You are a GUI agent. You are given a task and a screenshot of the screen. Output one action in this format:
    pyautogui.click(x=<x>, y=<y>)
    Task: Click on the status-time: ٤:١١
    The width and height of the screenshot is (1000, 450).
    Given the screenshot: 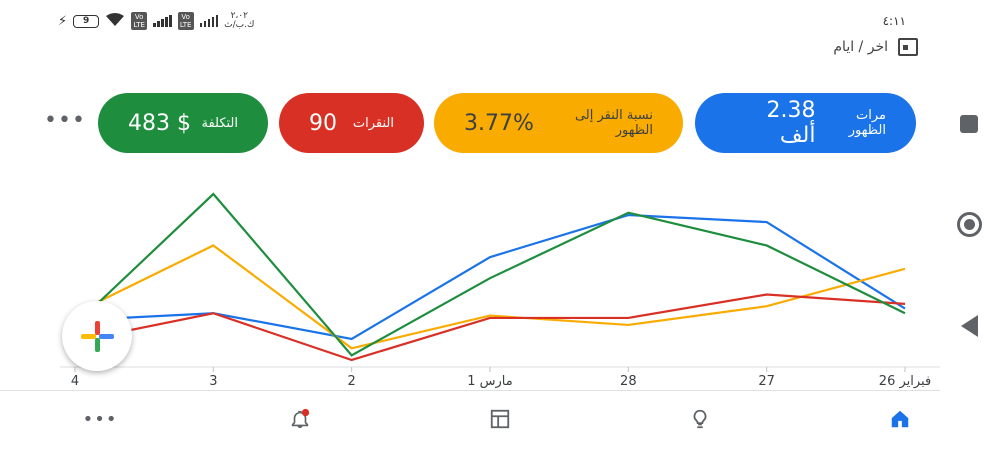 What is the action you would take?
    pyautogui.click(x=894, y=21)
    